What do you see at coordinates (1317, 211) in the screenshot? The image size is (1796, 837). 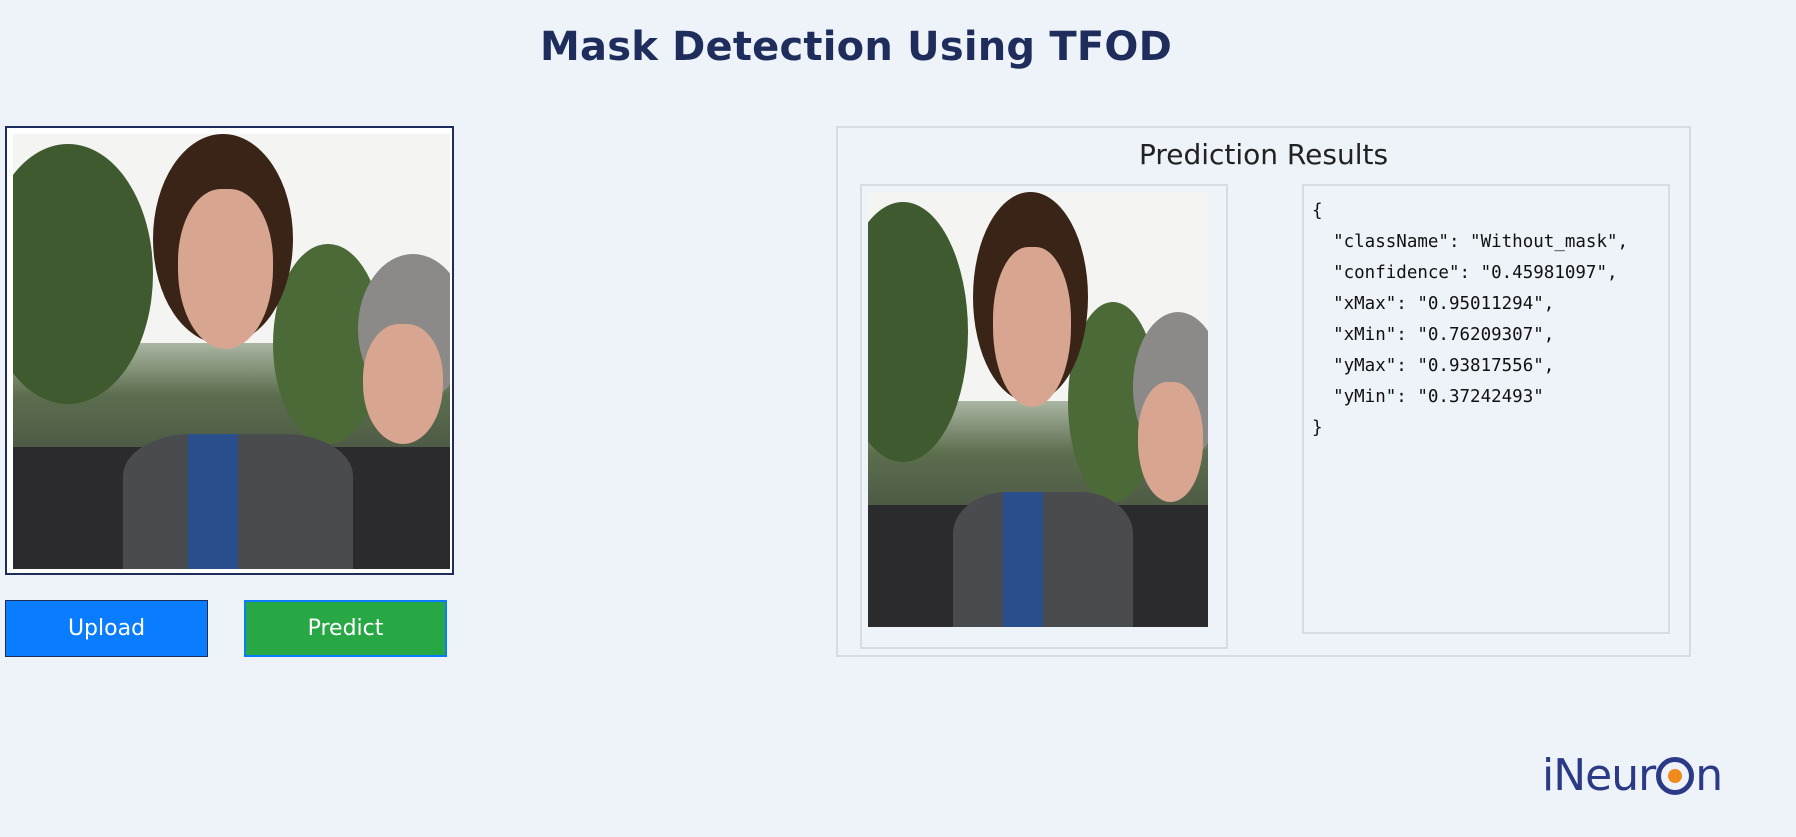 I see `json-line: {` at bounding box center [1317, 211].